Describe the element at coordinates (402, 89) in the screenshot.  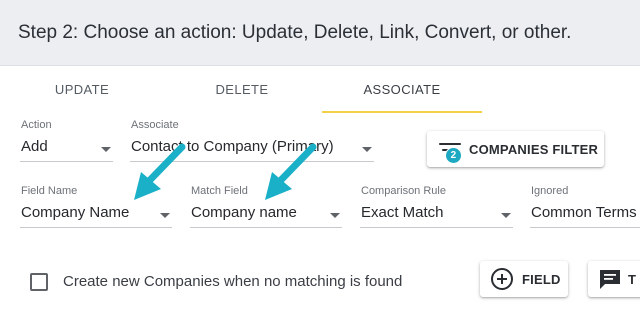
I see `tab-associate: ASSOCIATE` at that location.